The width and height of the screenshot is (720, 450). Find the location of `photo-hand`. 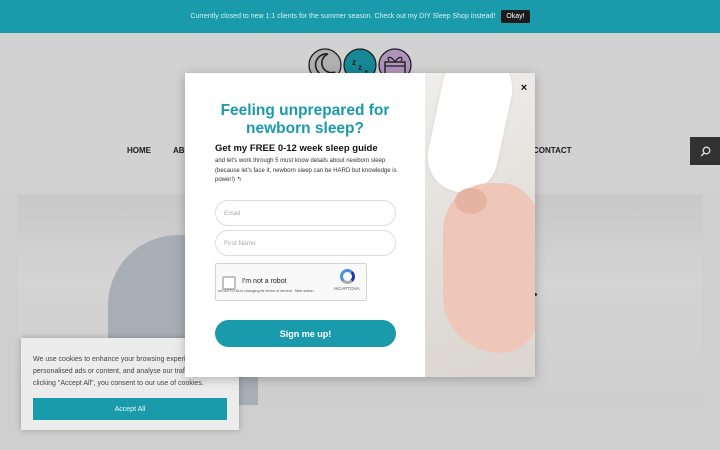

photo-hand is located at coordinates (471, 201).